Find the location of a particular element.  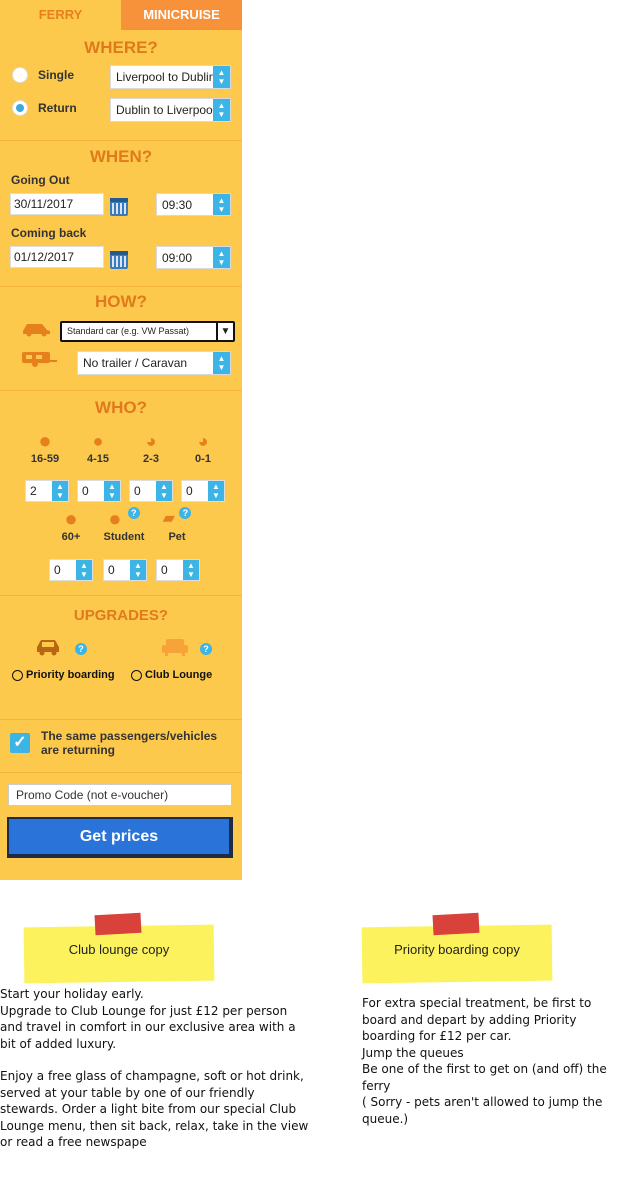

get-prices-button: Get prices is located at coordinates (120, 837).